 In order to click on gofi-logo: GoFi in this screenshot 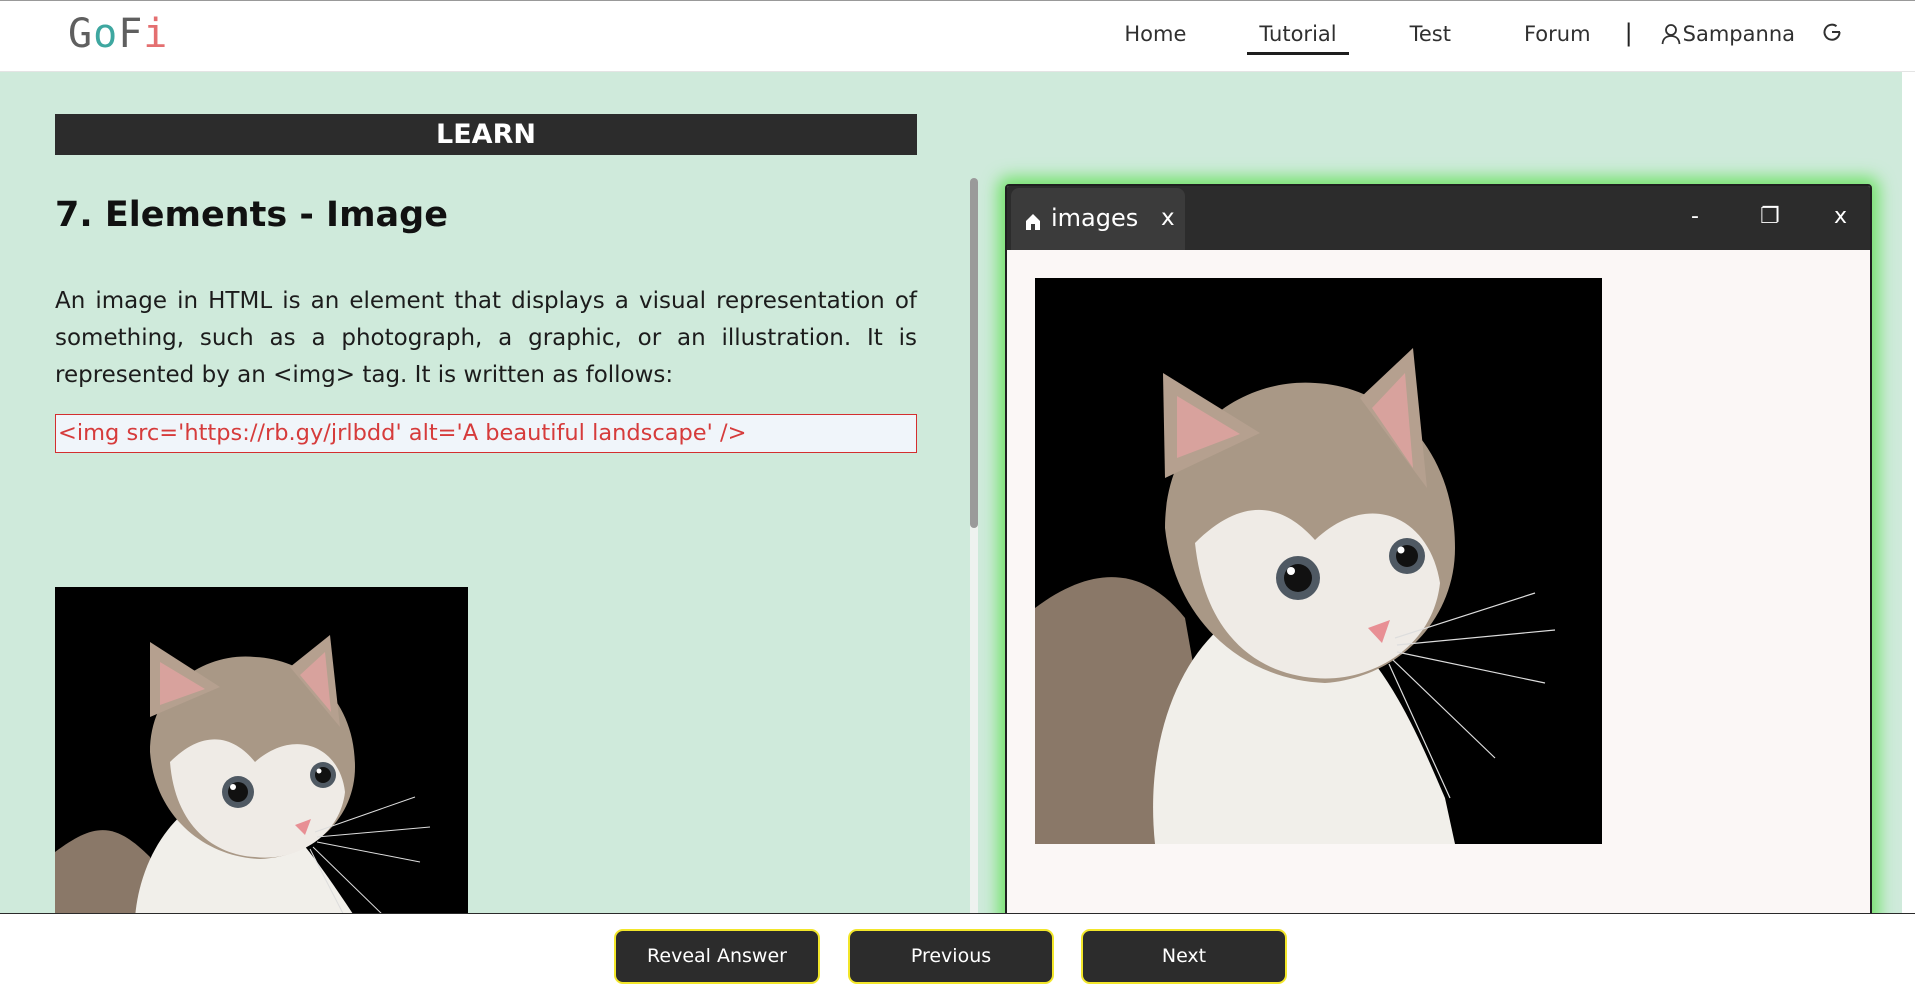, I will do `click(118, 34)`.